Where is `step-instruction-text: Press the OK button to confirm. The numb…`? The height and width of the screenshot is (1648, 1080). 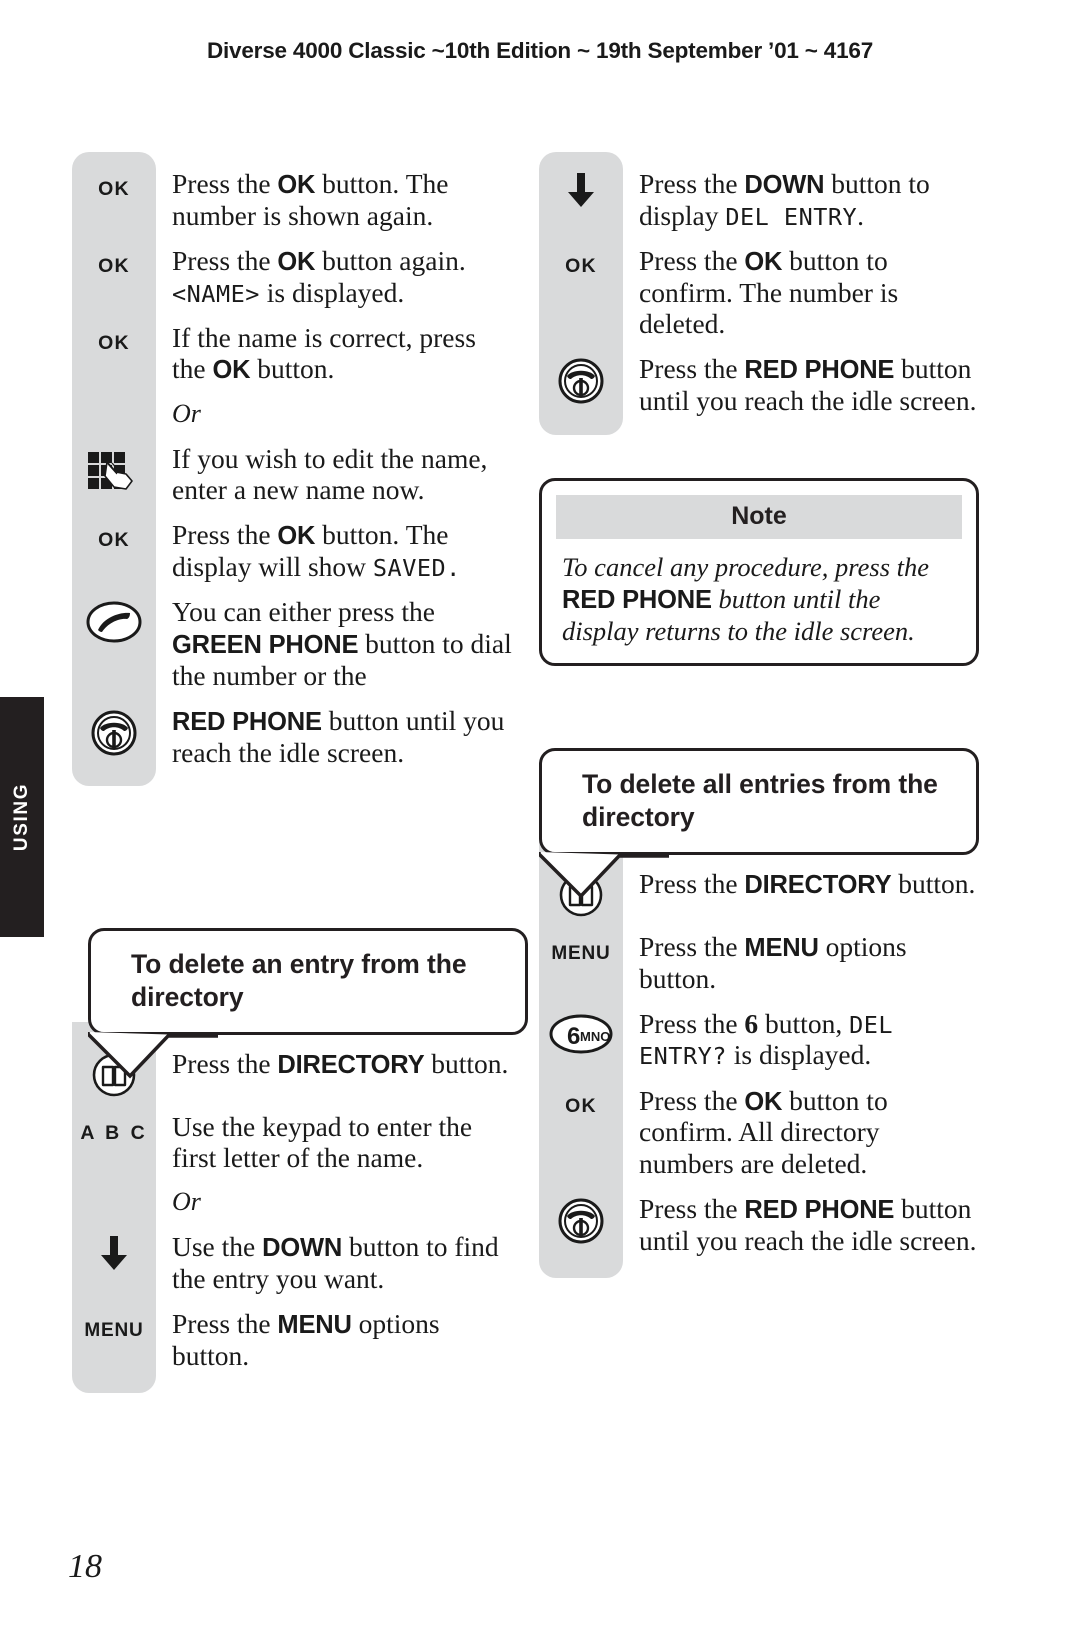
step-instruction-text: Press the OK button to confirm. The numb… is located at coordinates (801, 292).